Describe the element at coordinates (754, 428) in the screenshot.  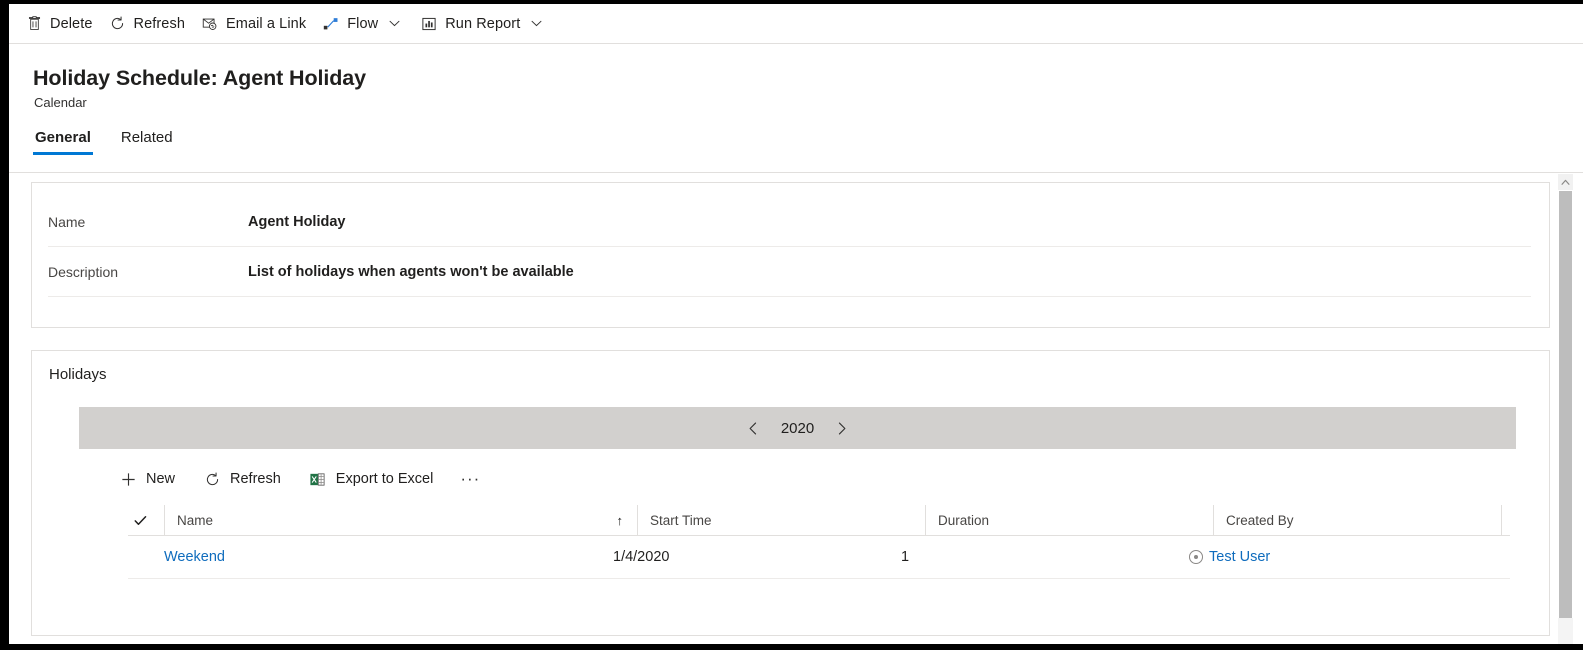
I see `chevron-left-icon` at that location.